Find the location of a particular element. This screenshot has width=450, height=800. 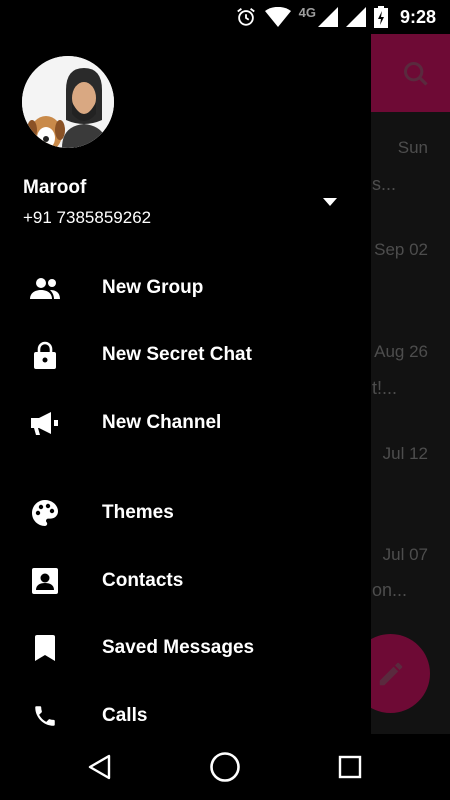

chat-date: Aug 26 is located at coordinates (401, 351).